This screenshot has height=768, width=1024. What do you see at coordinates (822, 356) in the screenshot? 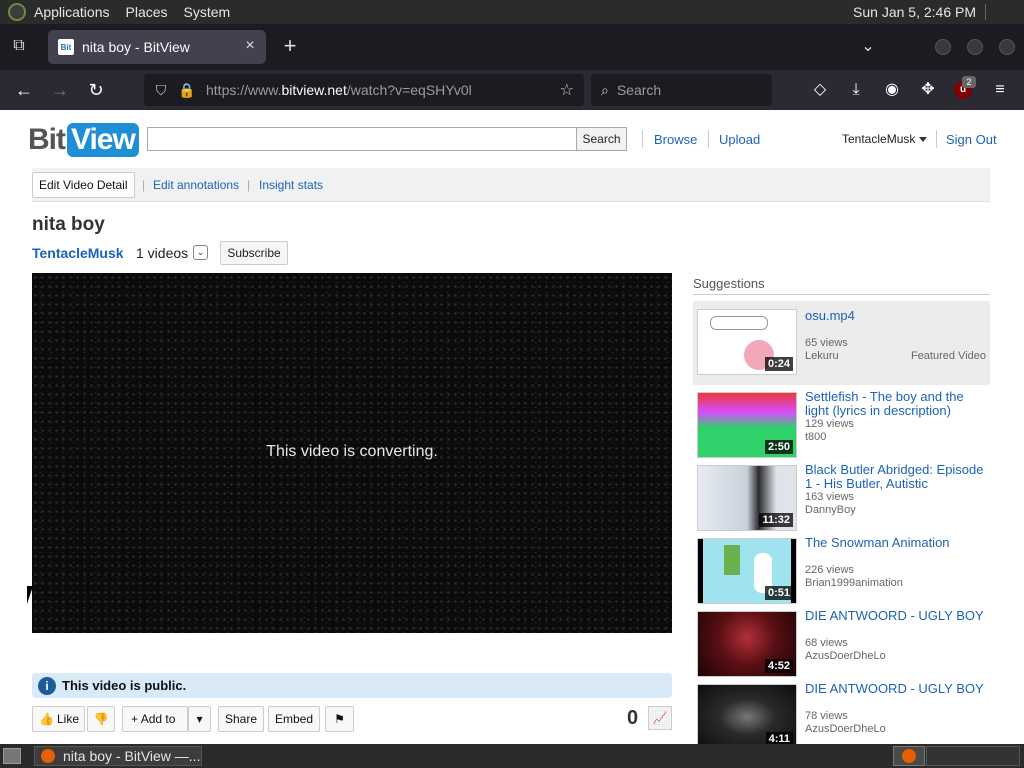
I see `suggestion-author: Lekuru` at bounding box center [822, 356].